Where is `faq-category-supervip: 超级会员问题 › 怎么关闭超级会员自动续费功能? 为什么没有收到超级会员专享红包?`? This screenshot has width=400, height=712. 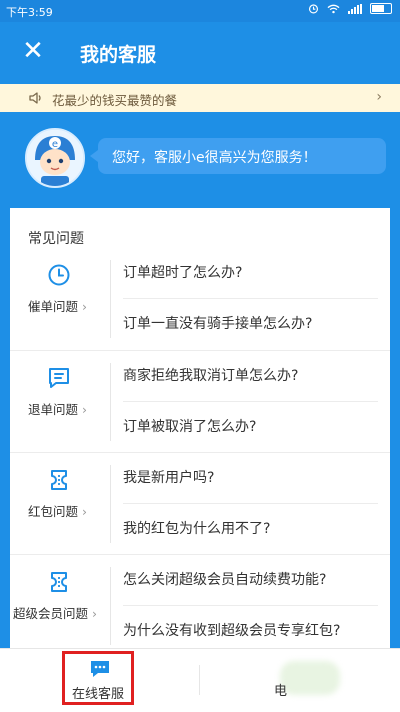 faq-category-supervip: 超级会员问题 › 怎么关闭超级会员自动续费功能? 为什么没有收到超级会员专享红包? is located at coordinates (200, 601).